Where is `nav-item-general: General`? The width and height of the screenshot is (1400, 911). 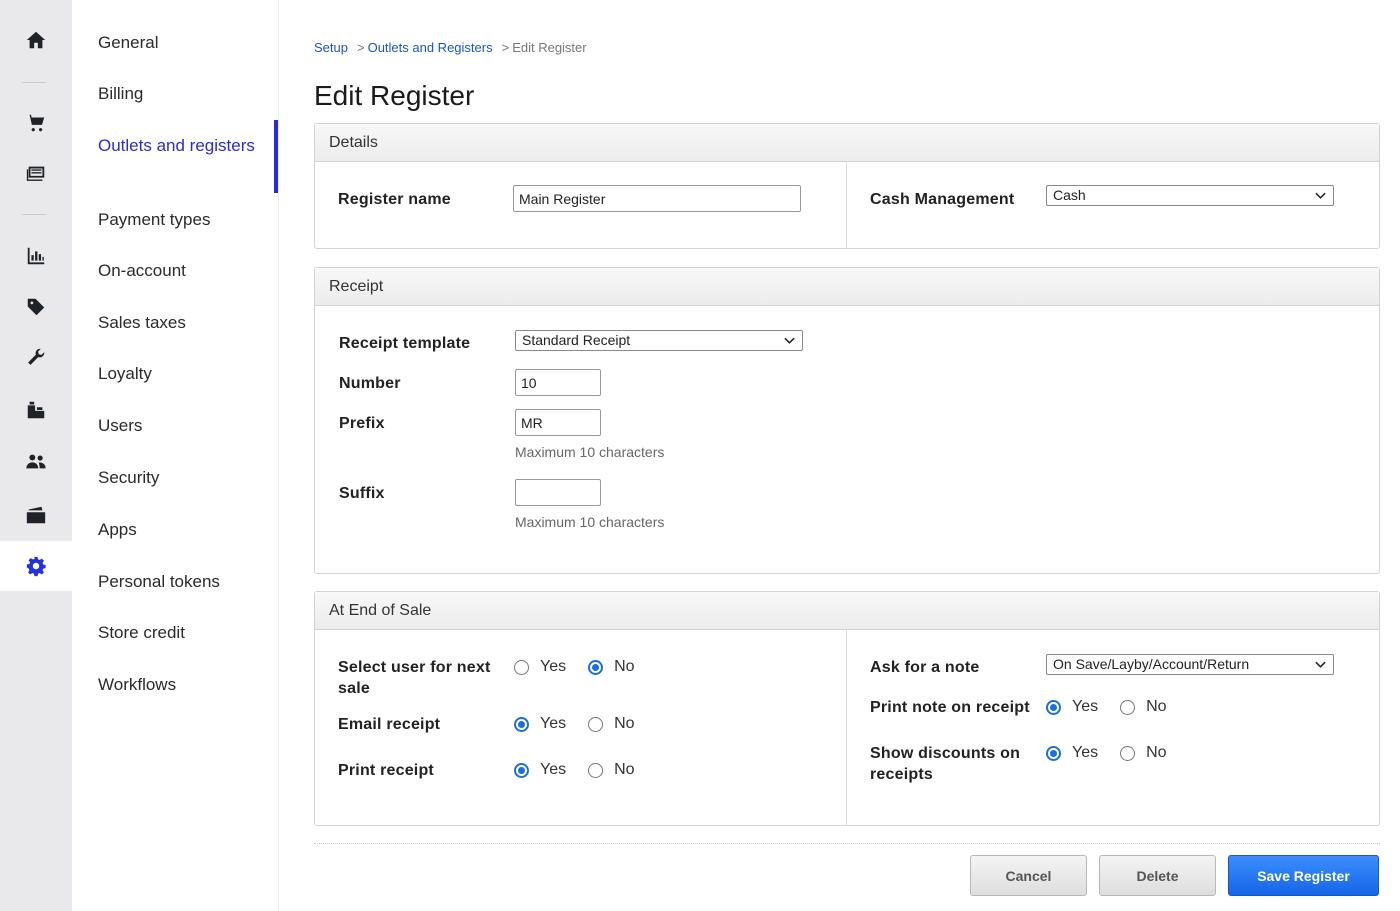
nav-item-general: General is located at coordinates (183, 43).